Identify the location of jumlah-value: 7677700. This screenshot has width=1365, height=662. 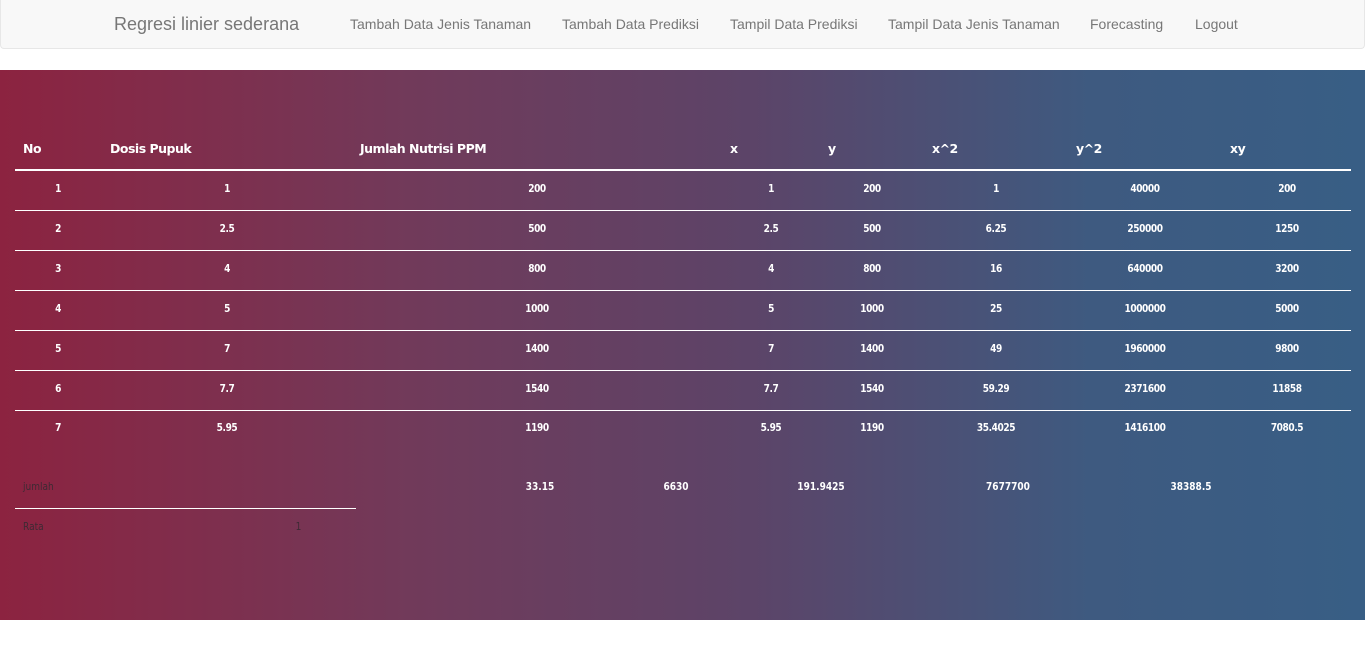
(1008, 486).